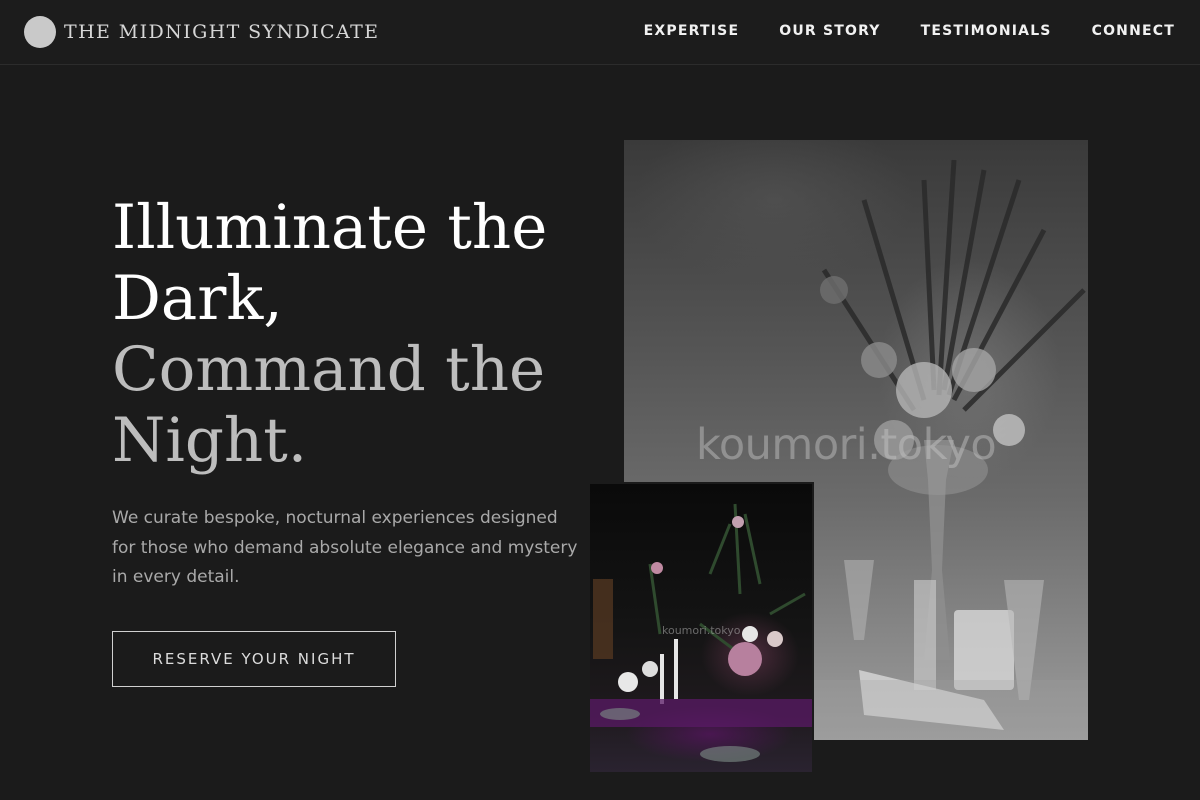 The height and width of the screenshot is (800, 1200). Describe the element at coordinates (986, 31) in the screenshot. I see `nav-link-testimonials: TESTIMONIALS` at that location.